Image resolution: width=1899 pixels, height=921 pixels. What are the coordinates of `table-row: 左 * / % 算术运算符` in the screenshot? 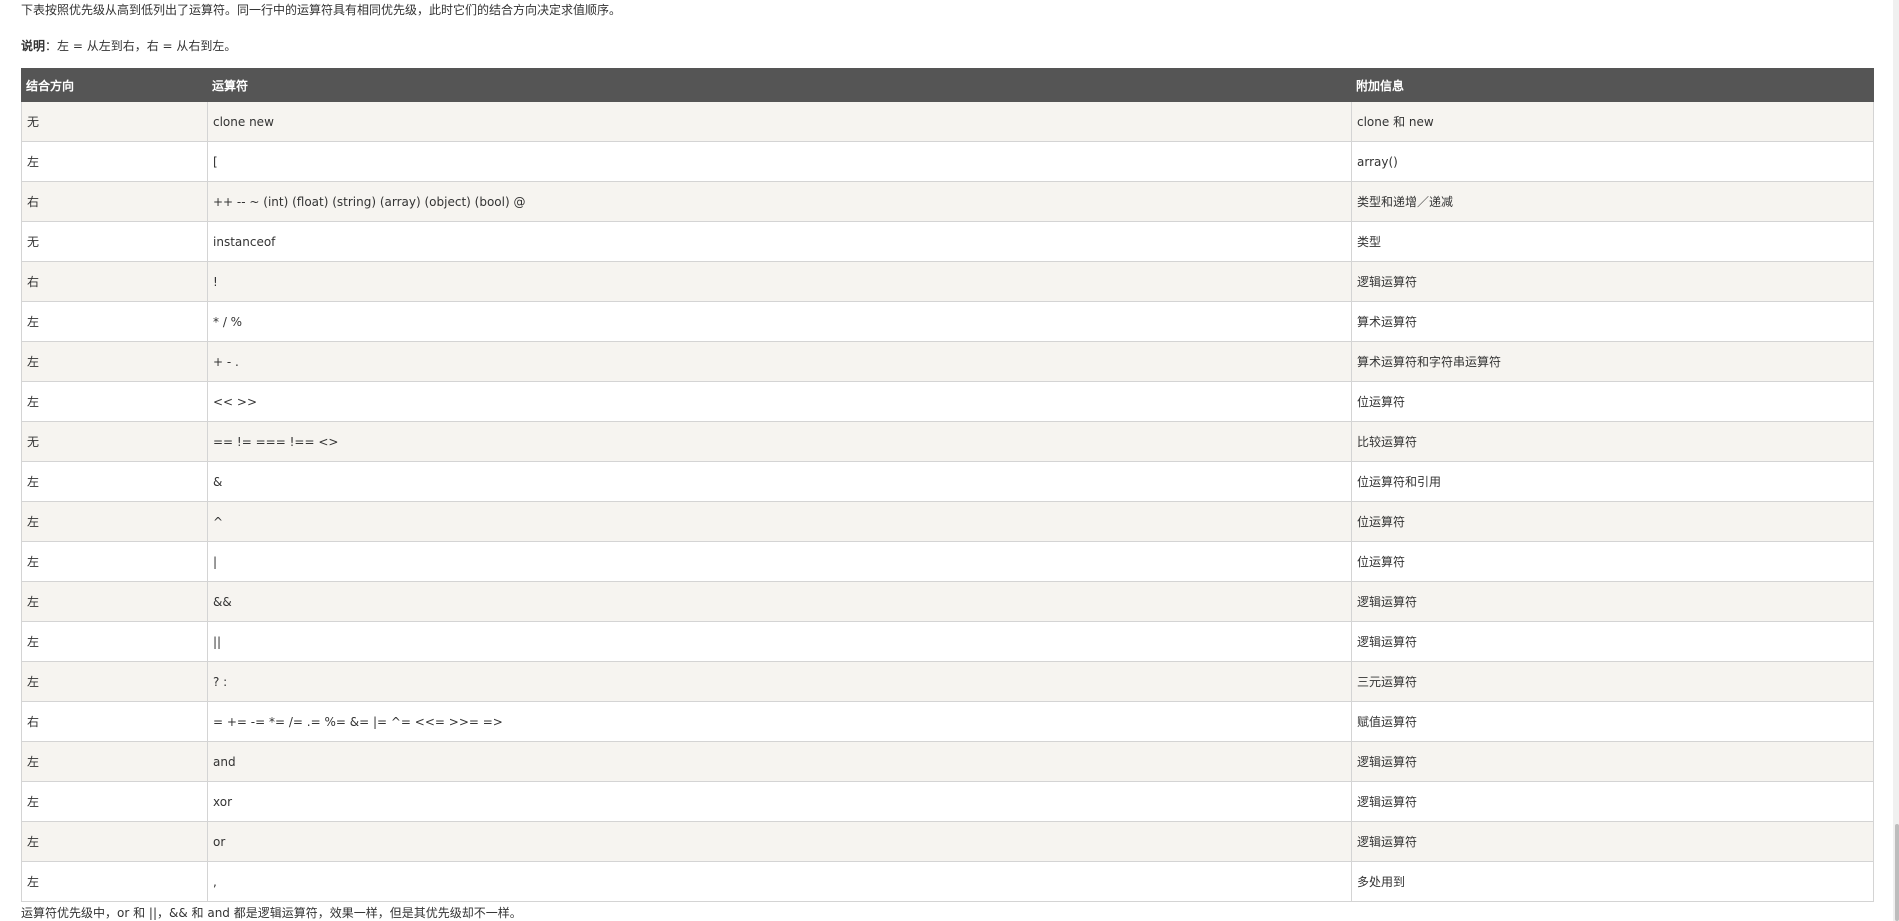 It's located at (947, 321).